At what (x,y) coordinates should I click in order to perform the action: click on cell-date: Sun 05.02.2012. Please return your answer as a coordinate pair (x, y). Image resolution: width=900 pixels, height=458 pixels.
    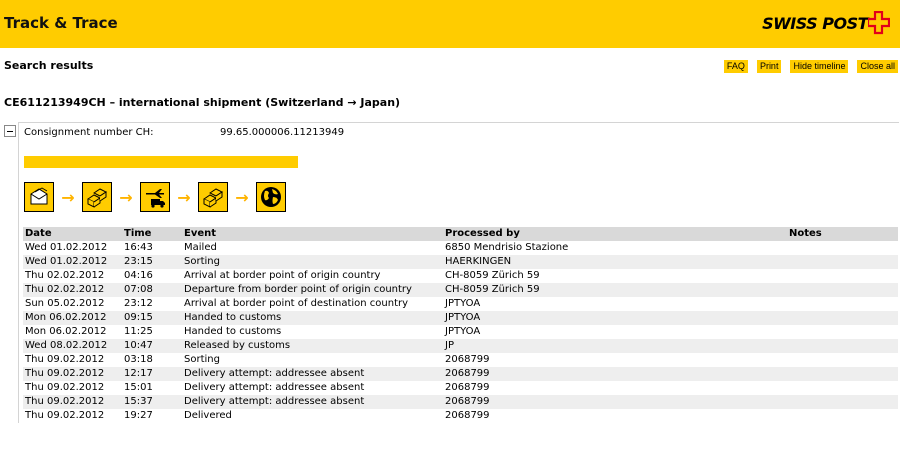
    Looking at the image, I should click on (65, 303).